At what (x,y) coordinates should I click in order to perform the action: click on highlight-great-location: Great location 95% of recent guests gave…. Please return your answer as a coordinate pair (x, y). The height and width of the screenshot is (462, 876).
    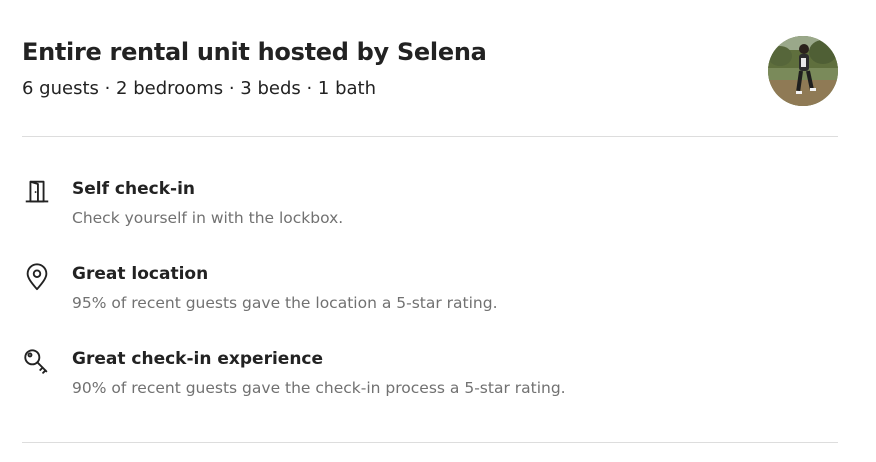
    Looking at the image, I should click on (372, 292).